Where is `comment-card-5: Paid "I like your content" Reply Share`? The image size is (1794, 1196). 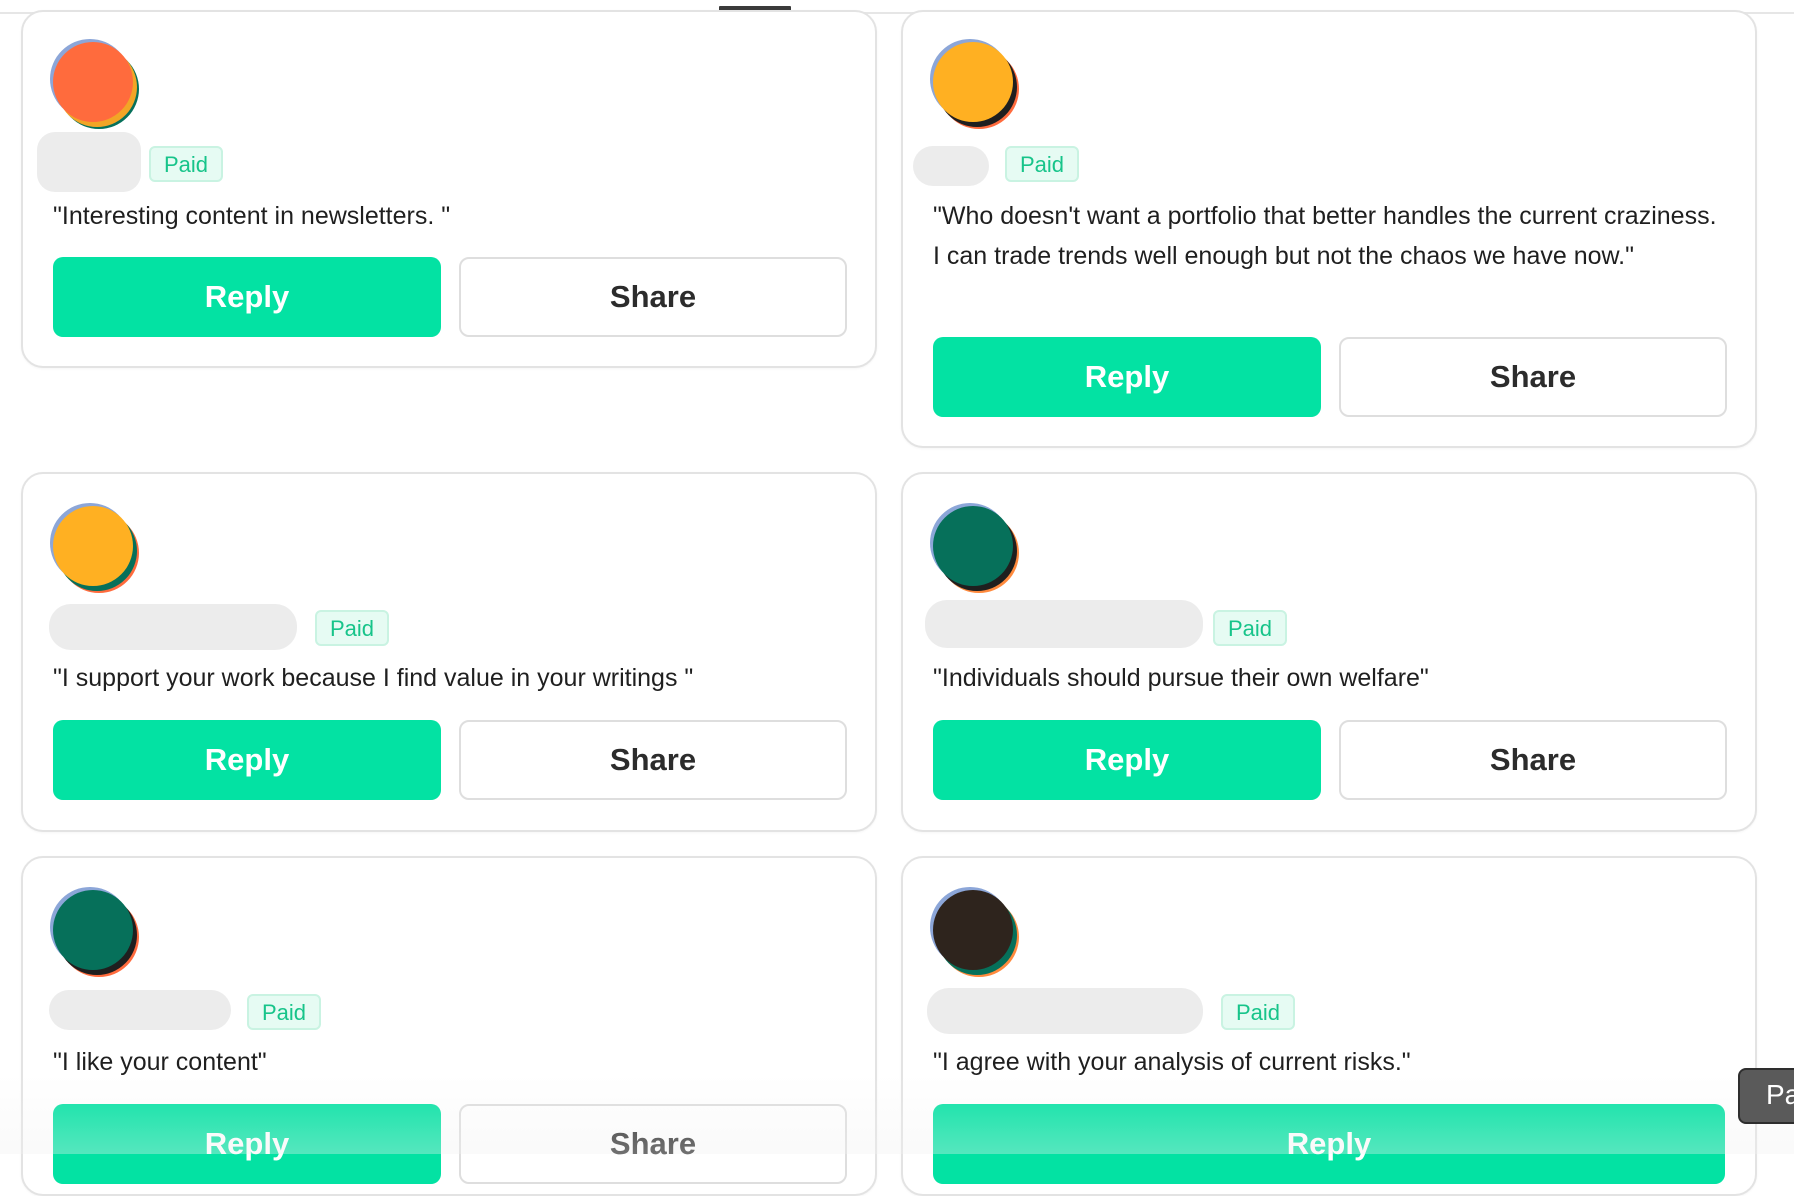
comment-card-5: Paid "I like your content" Reply Share is located at coordinates (449, 1026).